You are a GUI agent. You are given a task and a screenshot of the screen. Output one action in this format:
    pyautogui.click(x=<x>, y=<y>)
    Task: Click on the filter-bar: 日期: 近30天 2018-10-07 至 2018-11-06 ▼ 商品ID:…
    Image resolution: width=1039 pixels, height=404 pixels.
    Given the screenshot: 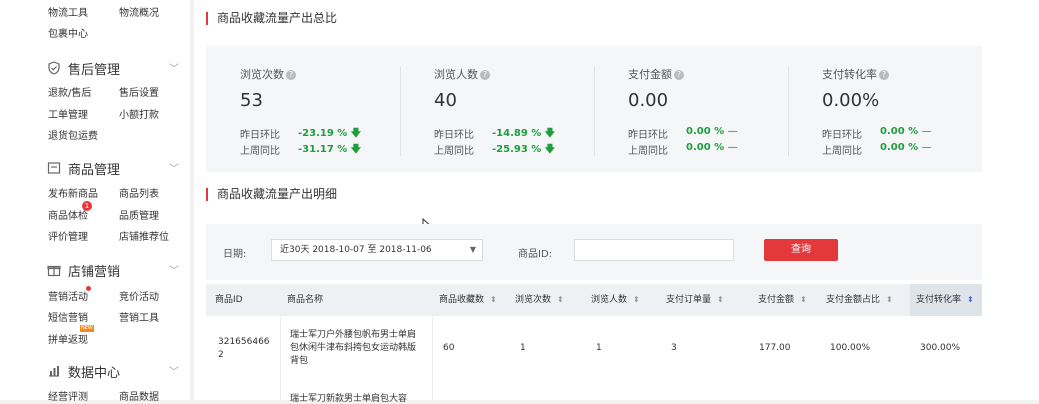 What is the action you would take?
    pyautogui.click(x=594, y=252)
    